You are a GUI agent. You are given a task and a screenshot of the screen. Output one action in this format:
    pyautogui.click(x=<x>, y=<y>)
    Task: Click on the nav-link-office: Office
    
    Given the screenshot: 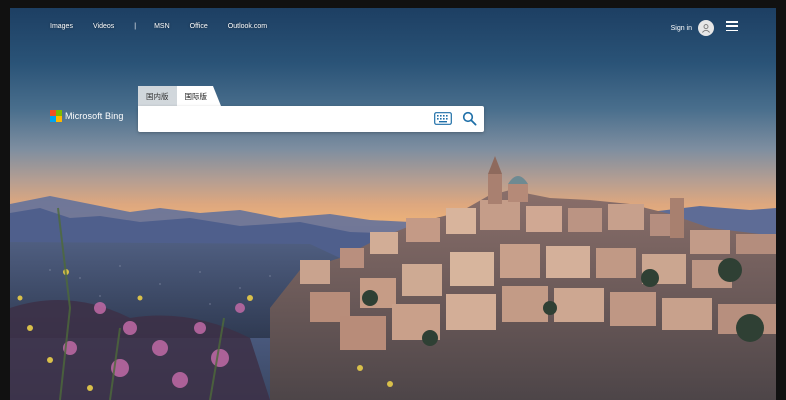 What is the action you would take?
    pyautogui.click(x=199, y=26)
    